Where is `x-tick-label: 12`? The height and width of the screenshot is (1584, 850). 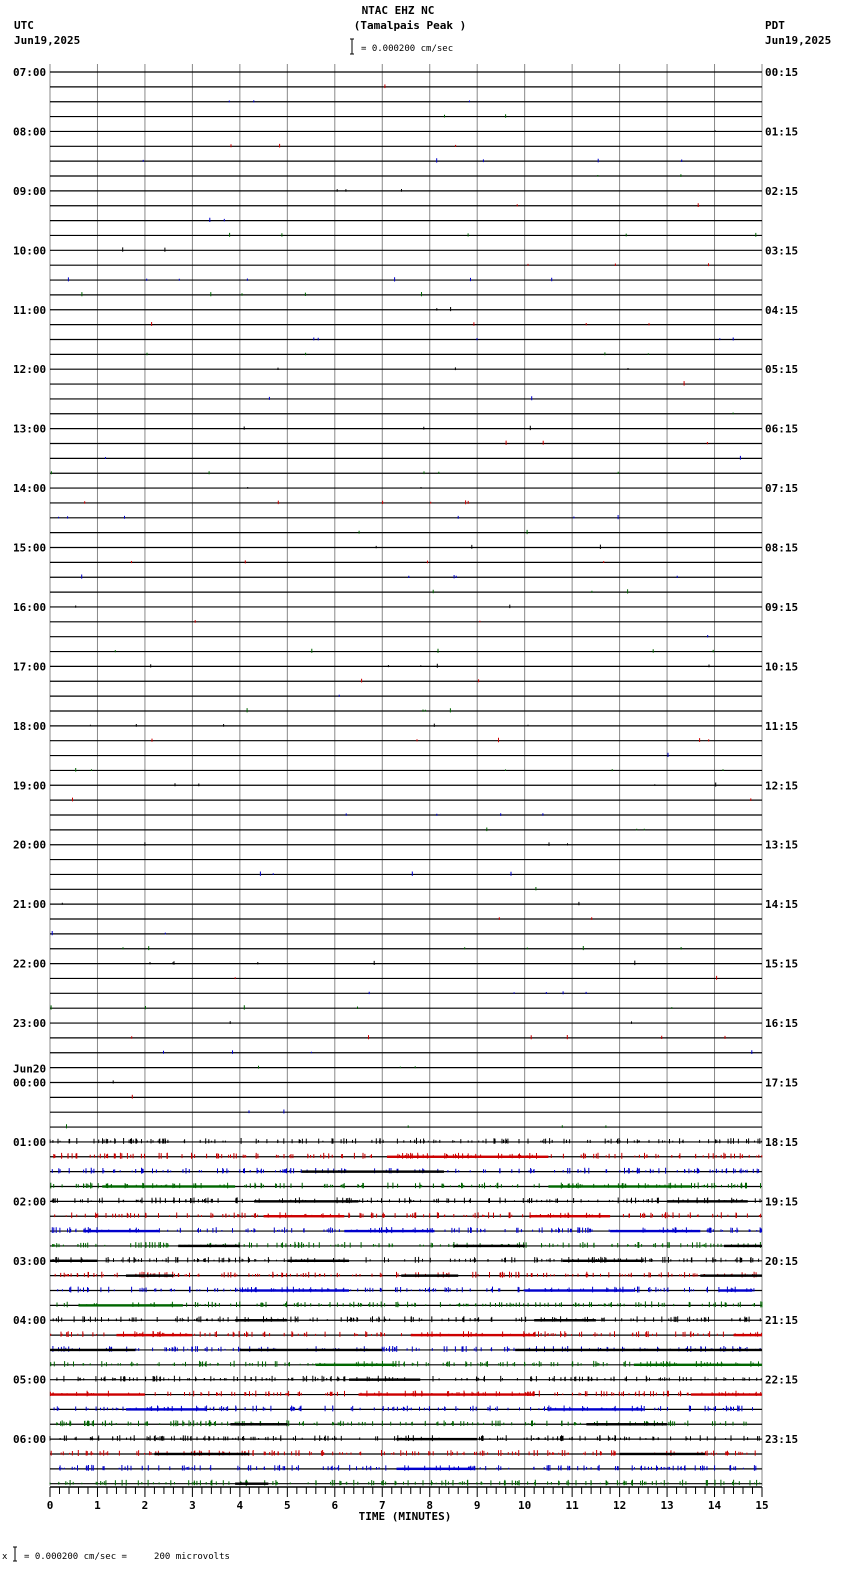
x-tick-label: 12 is located at coordinates (619, 1505).